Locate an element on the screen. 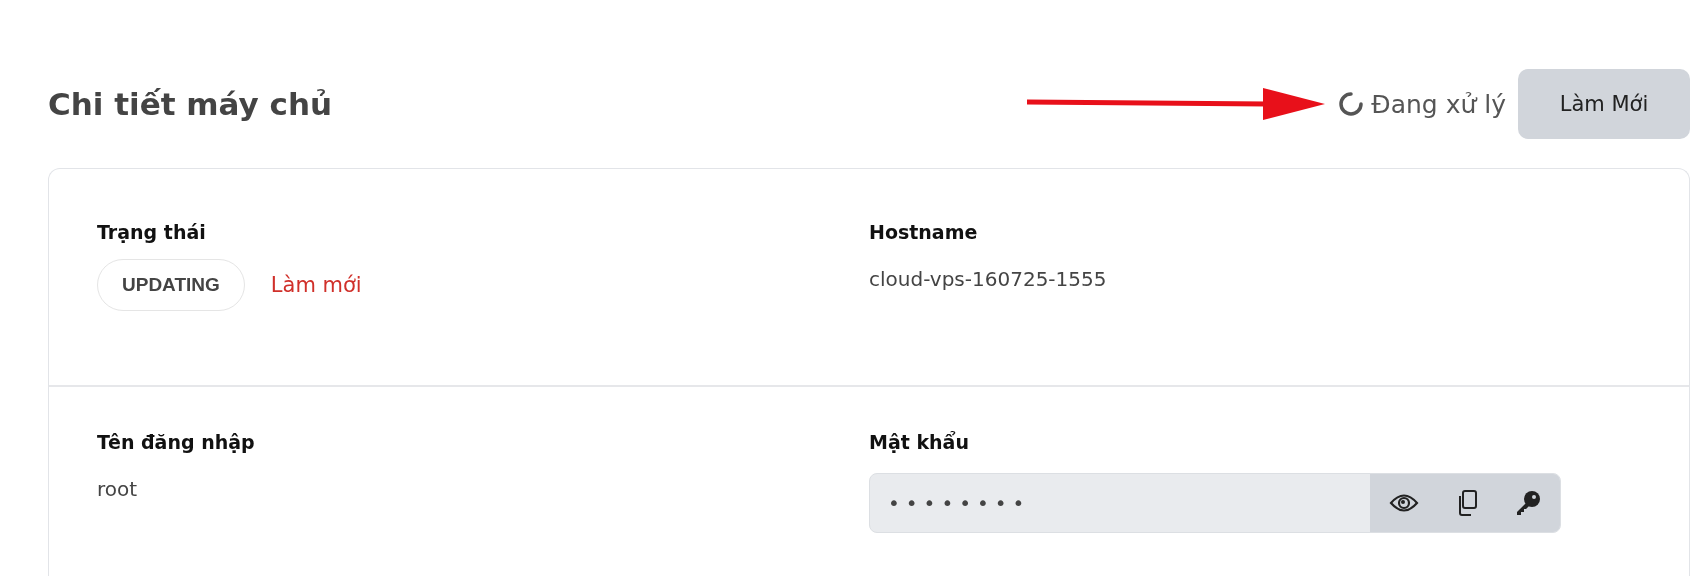 The height and width of the screenshot is (576, 1698). password-field: •••••••• is located at coordinates (1215, 503).